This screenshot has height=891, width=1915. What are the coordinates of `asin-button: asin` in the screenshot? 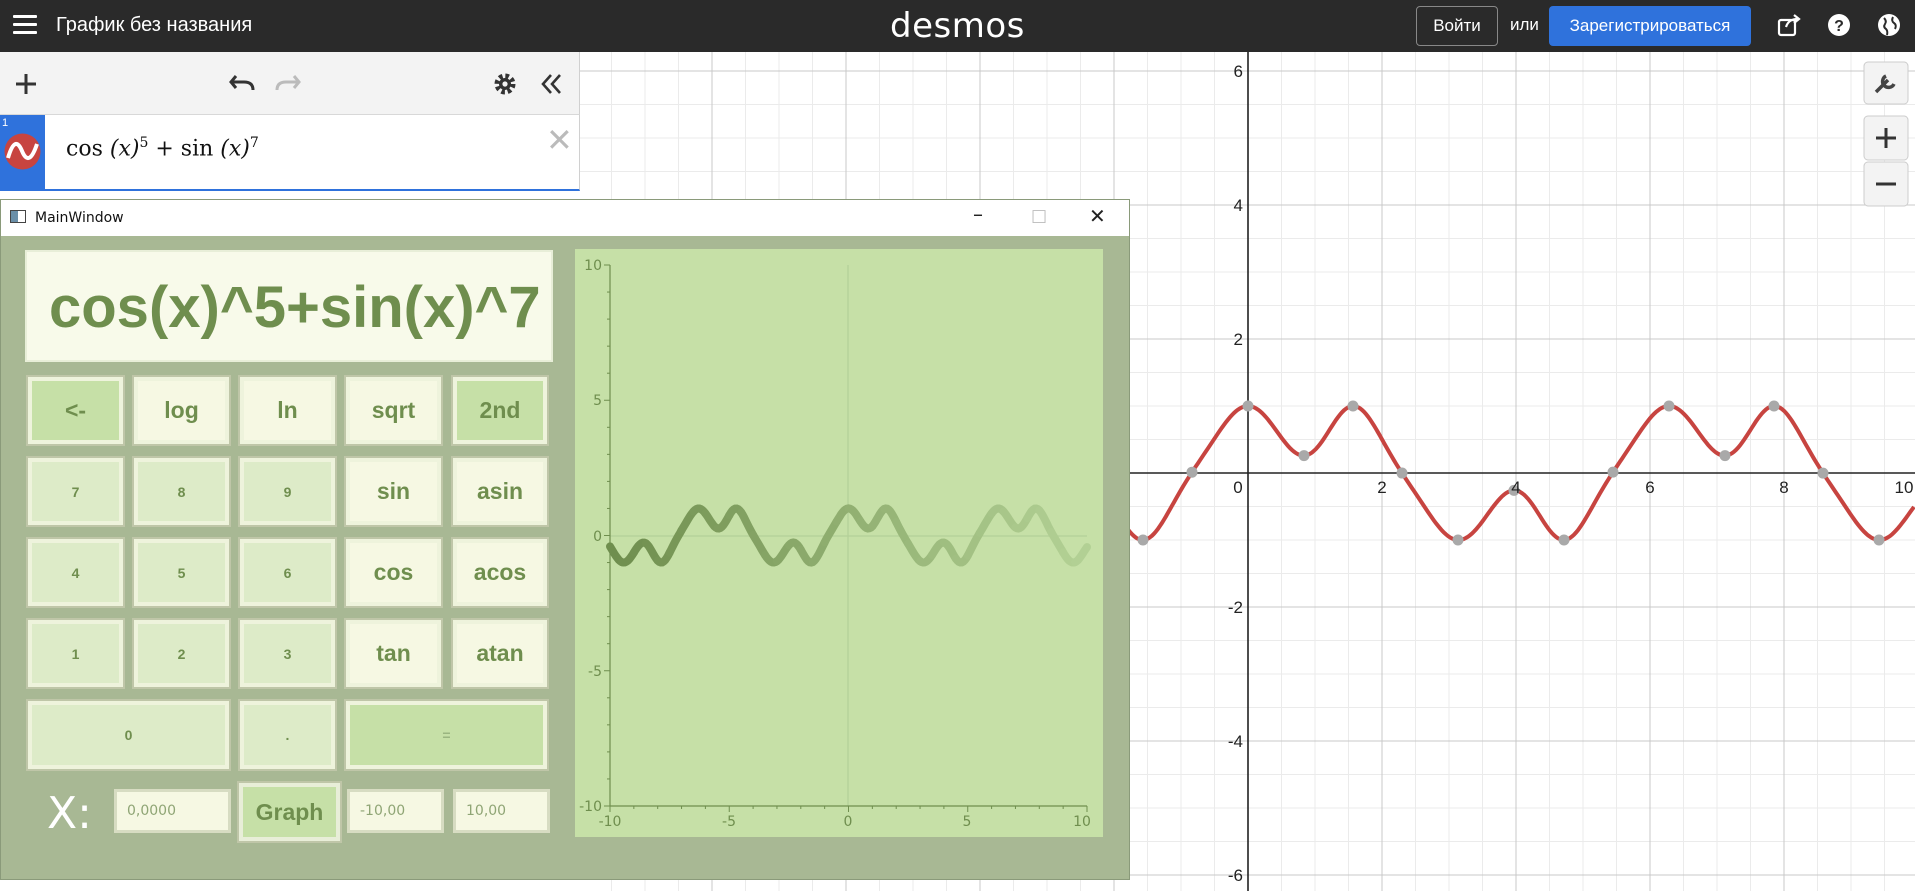 It's located at (500, 491).